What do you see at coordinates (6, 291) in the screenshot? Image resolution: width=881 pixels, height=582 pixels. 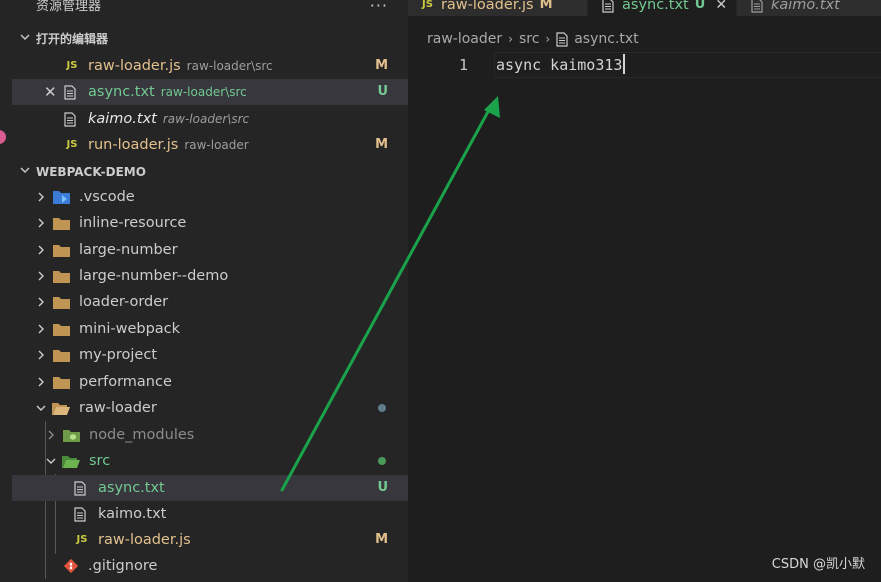 I see `activity-bar` at bounding box center [6, 291].